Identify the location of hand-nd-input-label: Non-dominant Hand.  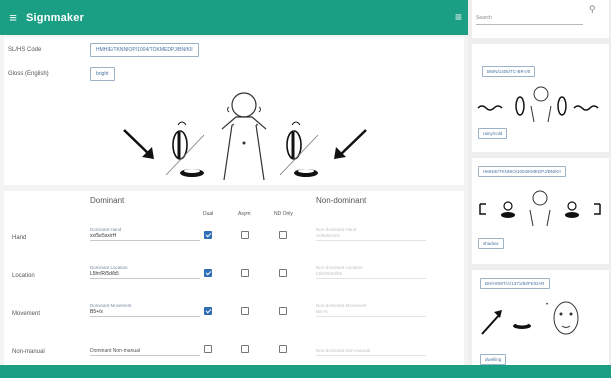
(336, 229).